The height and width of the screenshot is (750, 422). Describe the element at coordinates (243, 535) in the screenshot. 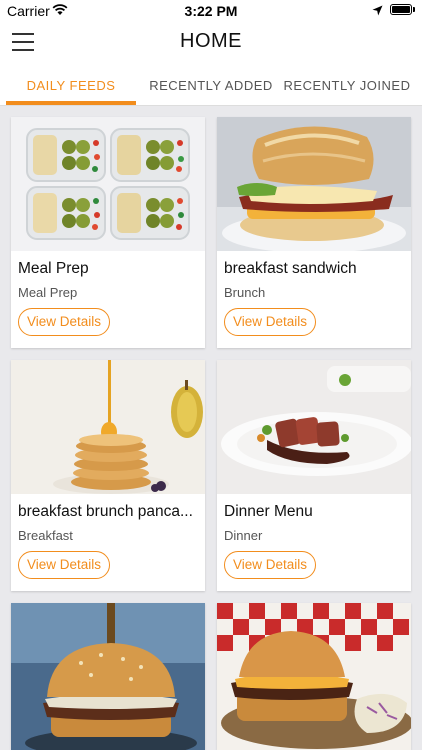

I see `card-category: Dinner` at that location.